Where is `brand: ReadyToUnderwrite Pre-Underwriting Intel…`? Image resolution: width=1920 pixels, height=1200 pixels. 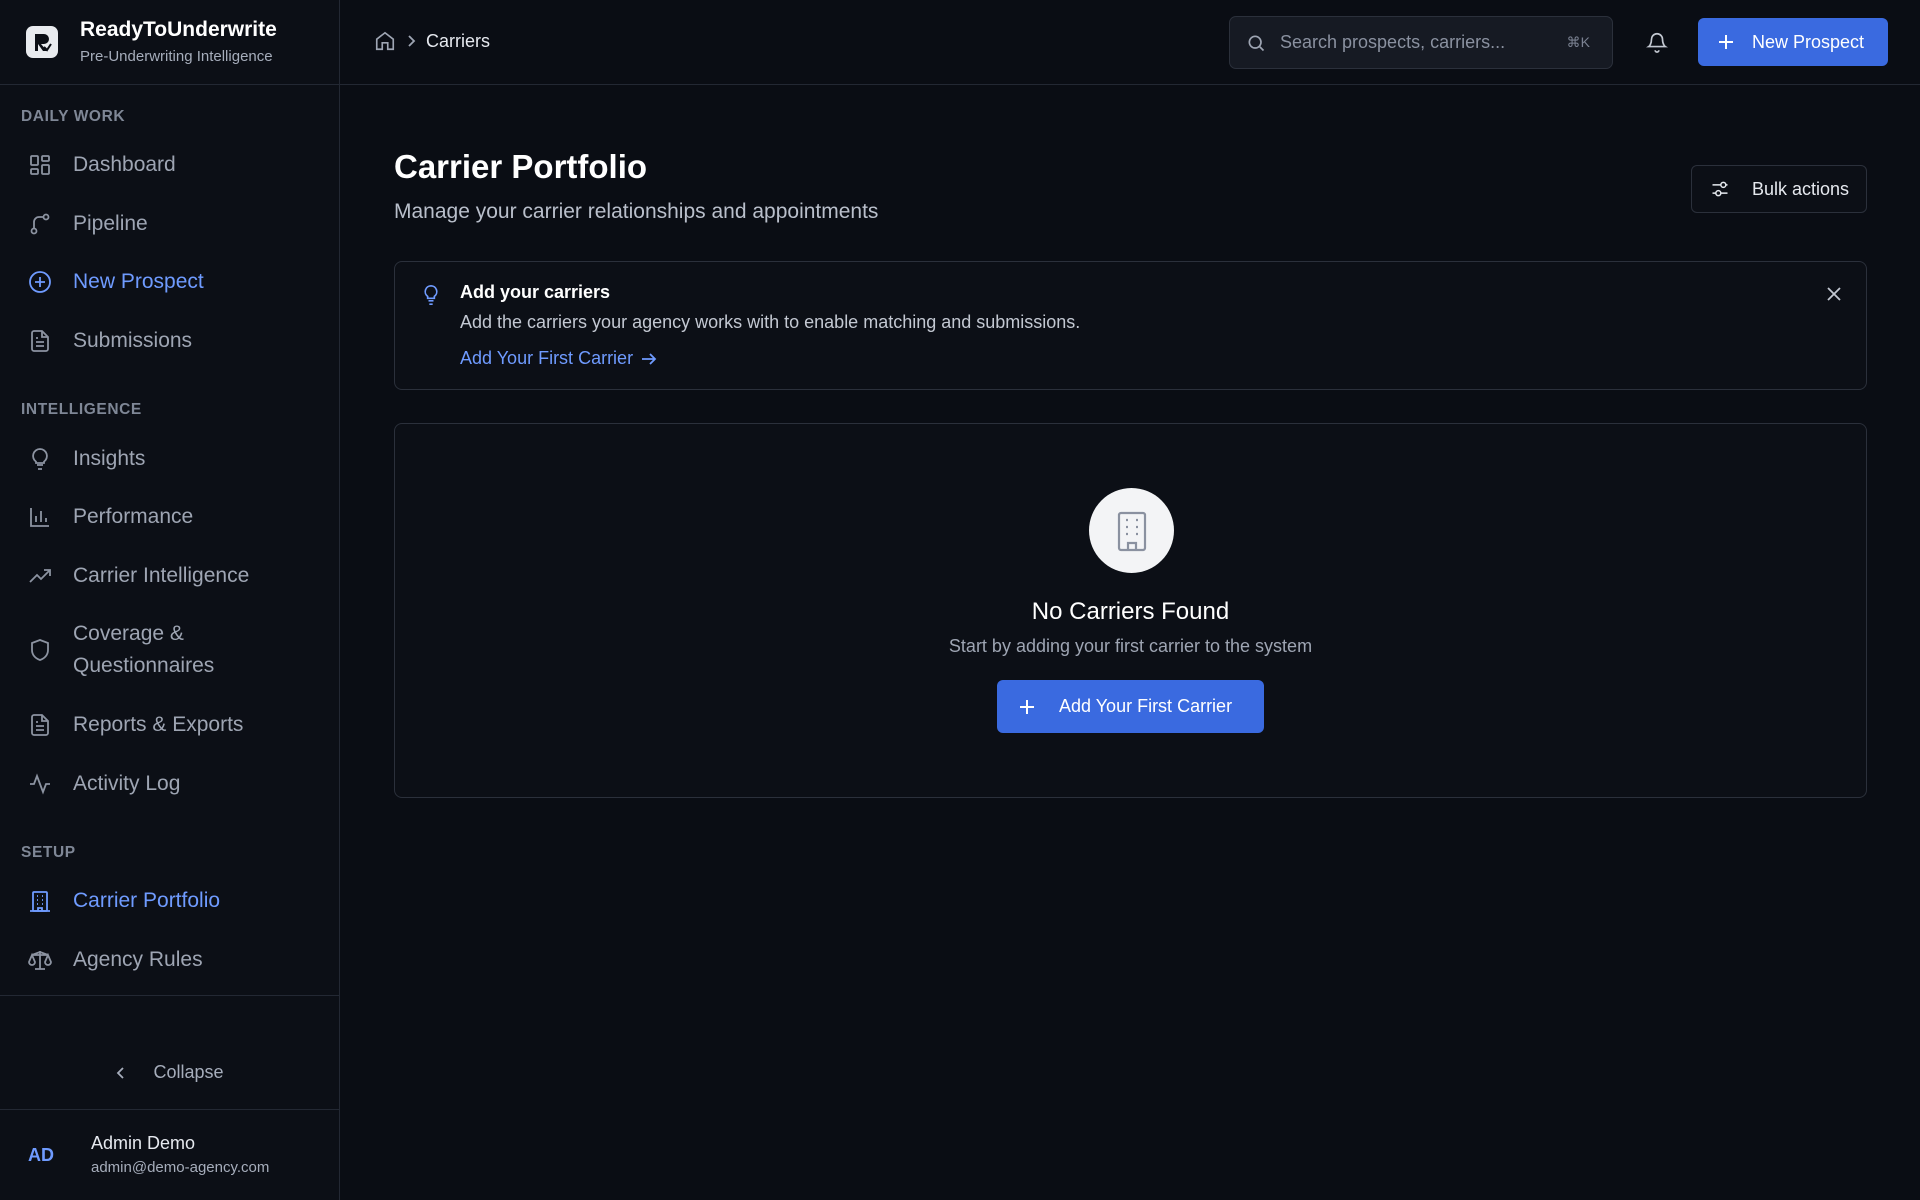 brand: ReadyToUnderwrite Pre-Underwriting Intel… is located at coordinates (169, 42).